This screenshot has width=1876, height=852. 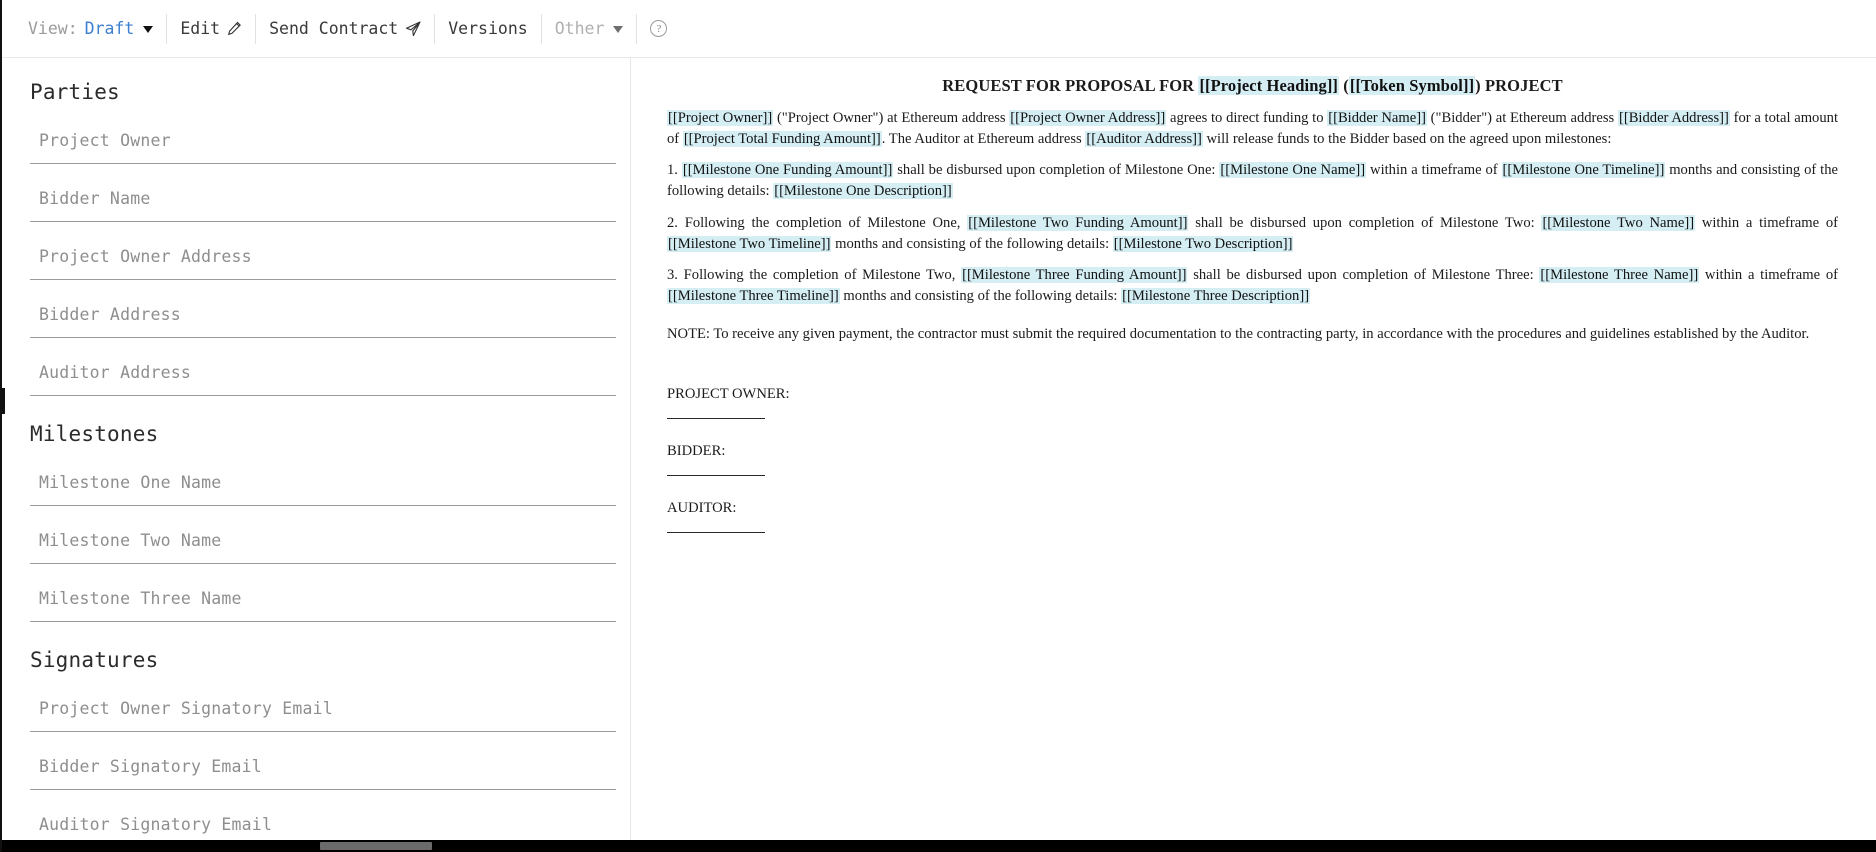 What do you see at coordinates (787, 170) in the screenshot?
I see `variable-milestone-one-funding-amount: [[Milestone One Funding Amount]]` at bounding box center [787, 170].